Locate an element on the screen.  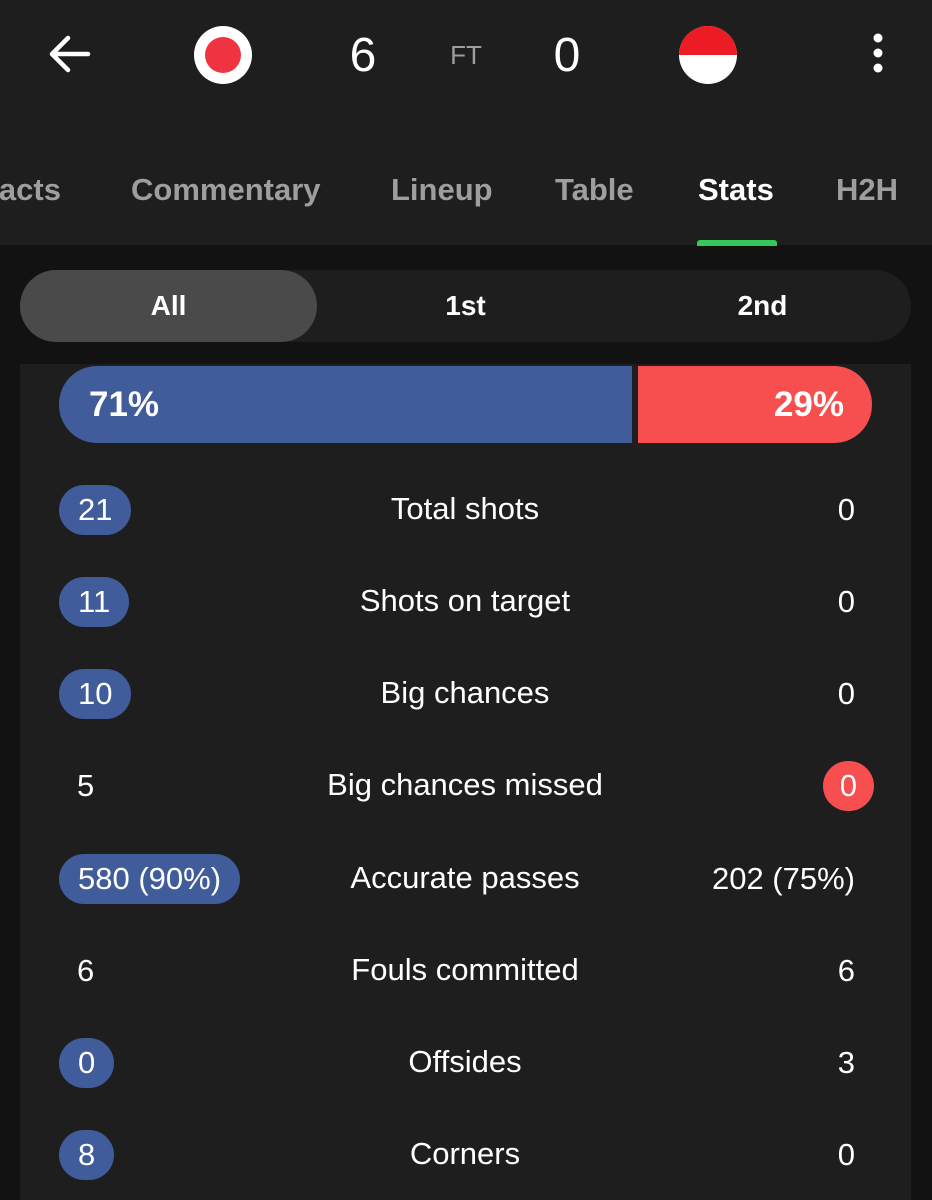
away-score: 0 is located at coordinates (567, 55).